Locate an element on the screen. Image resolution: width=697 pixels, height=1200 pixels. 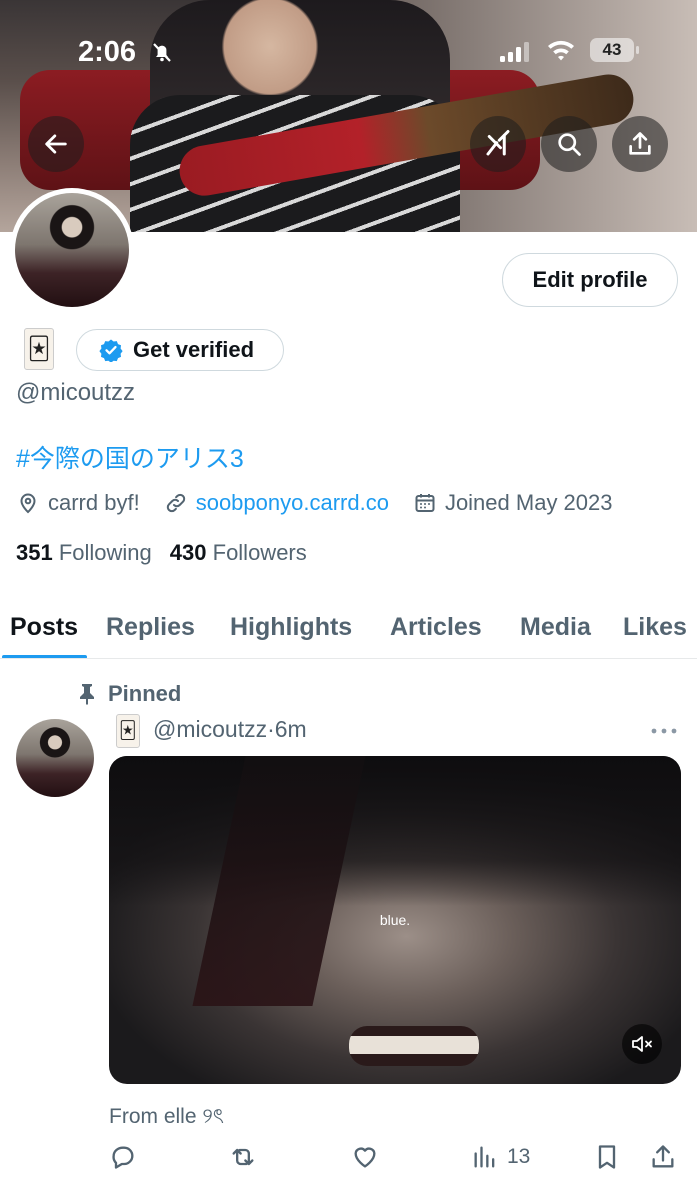
more-options-icon is located at coordinates (664, 731).